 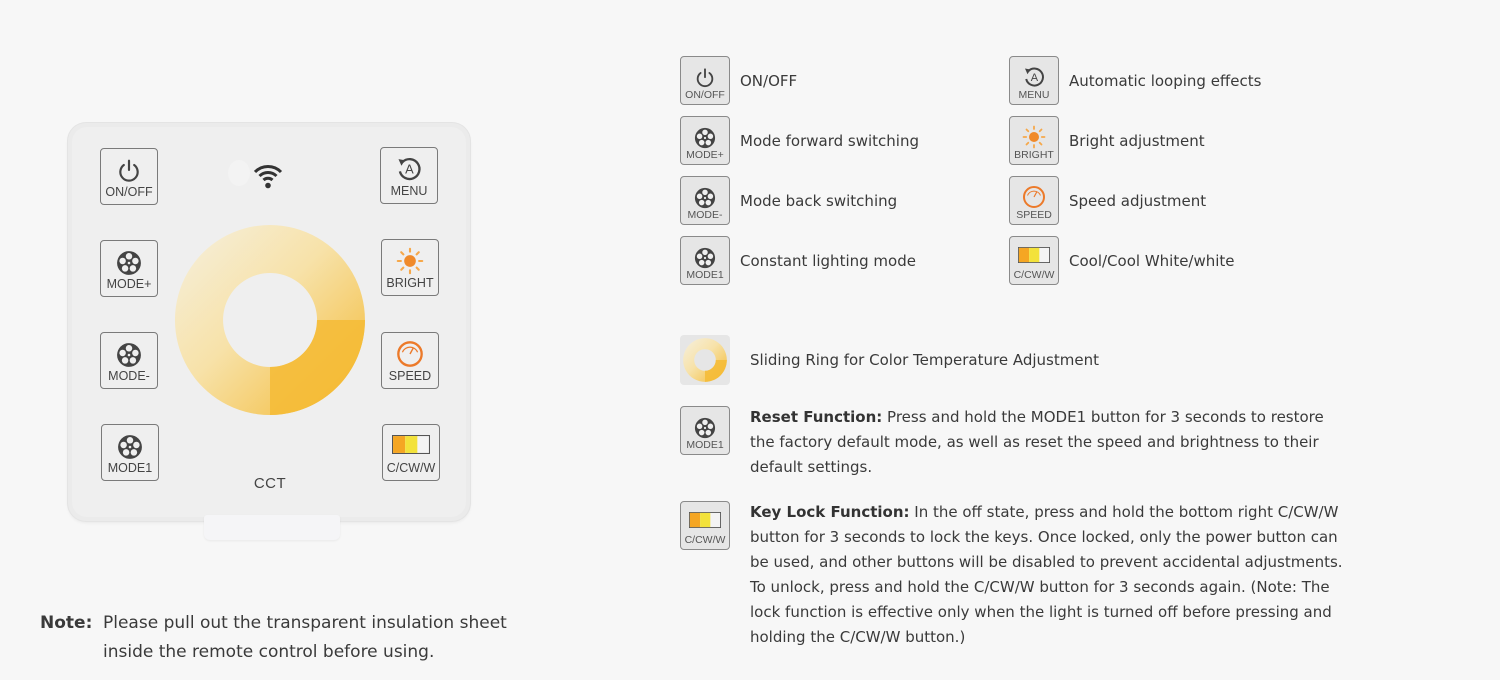 I want to click on remote-ccww-button: C/CW/W, so click(x=411, y=452).